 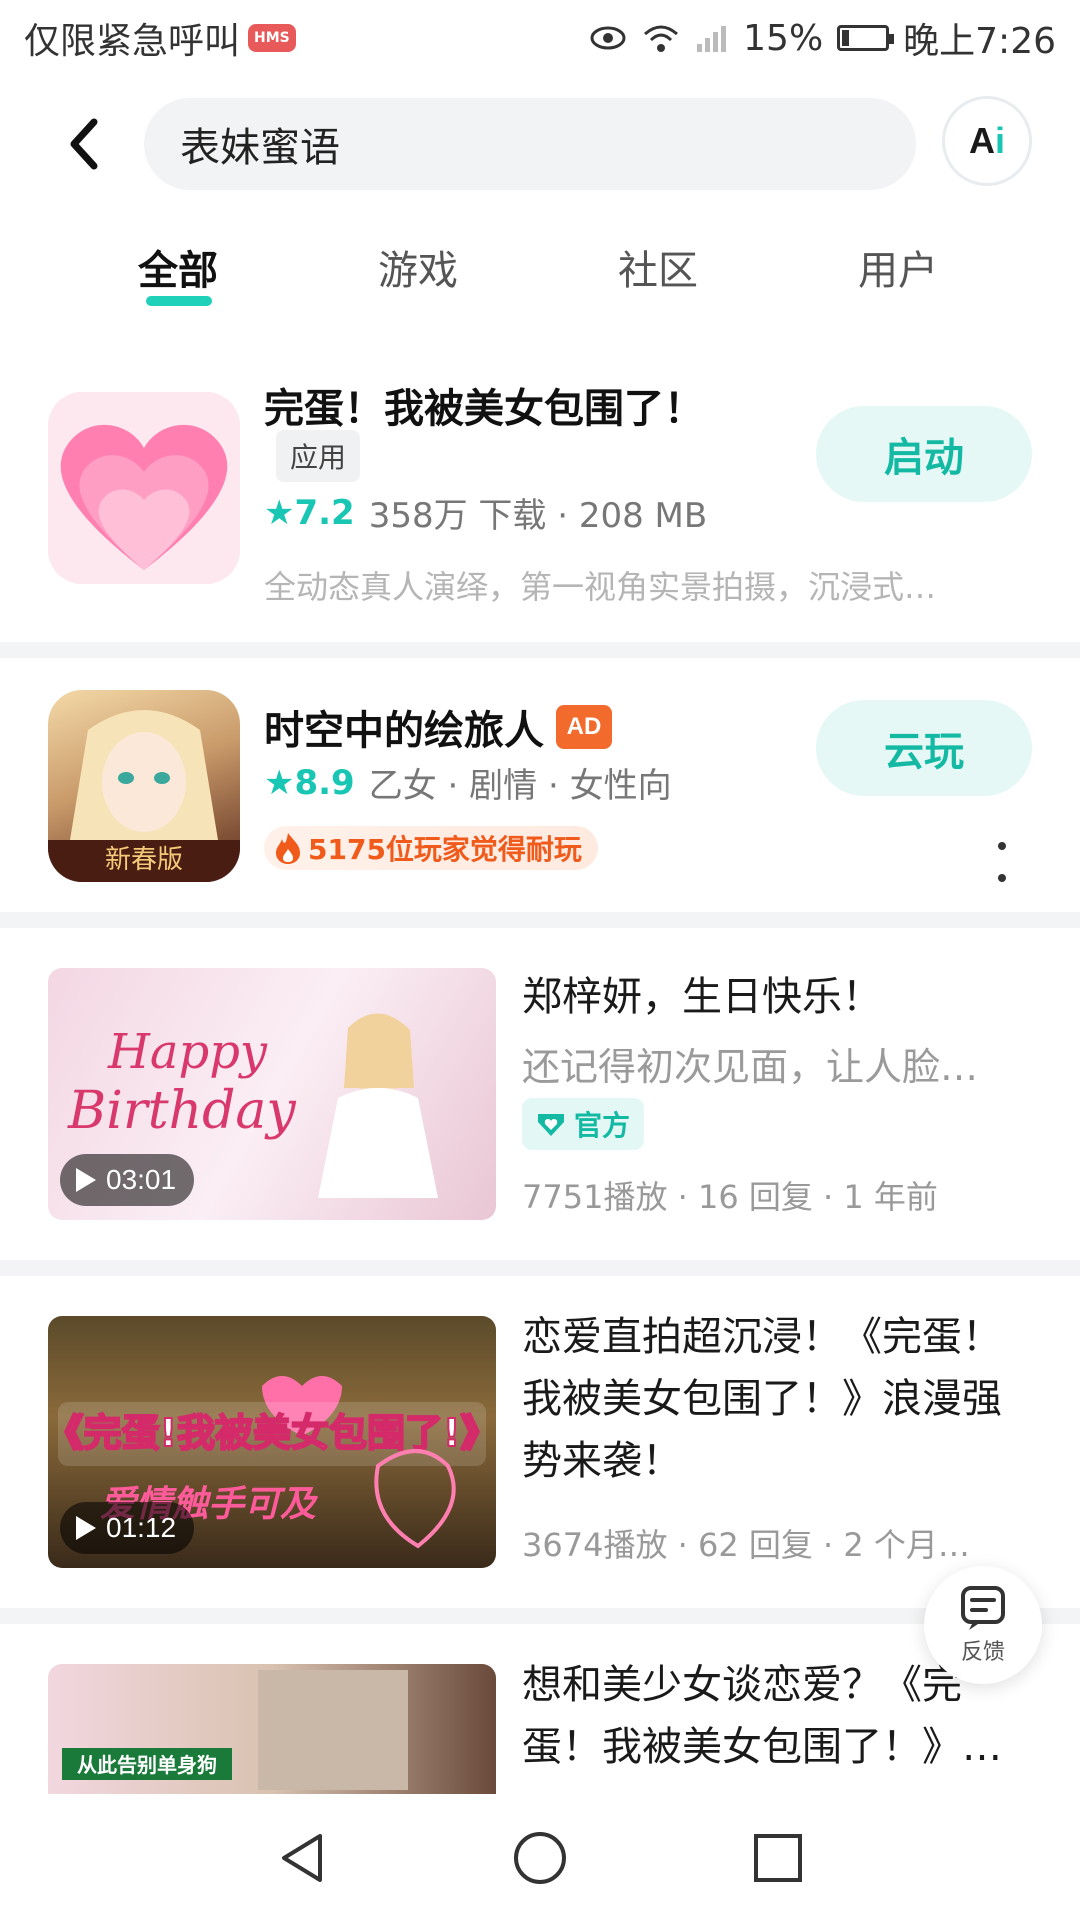 I want to click on official-badge: 官方, so click(x=583, y=1124).